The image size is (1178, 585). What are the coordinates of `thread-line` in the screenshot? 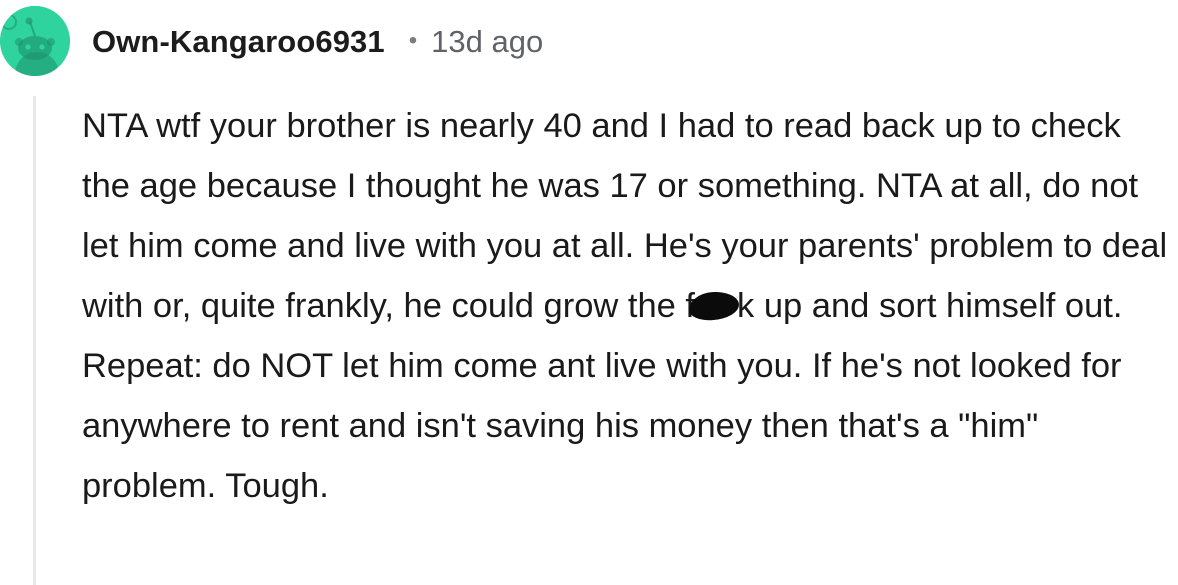 It's located at (34, 340).